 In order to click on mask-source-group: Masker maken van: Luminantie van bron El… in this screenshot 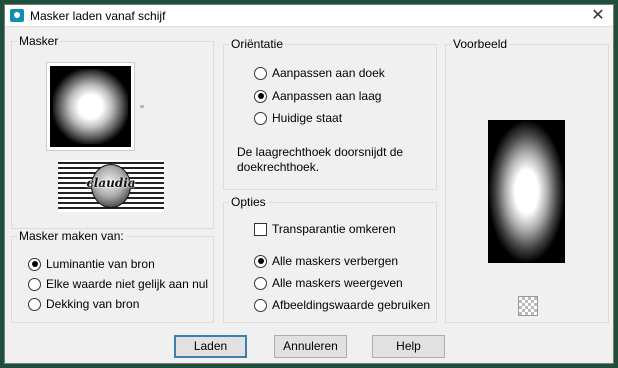, I will do `click(112, 276)`.